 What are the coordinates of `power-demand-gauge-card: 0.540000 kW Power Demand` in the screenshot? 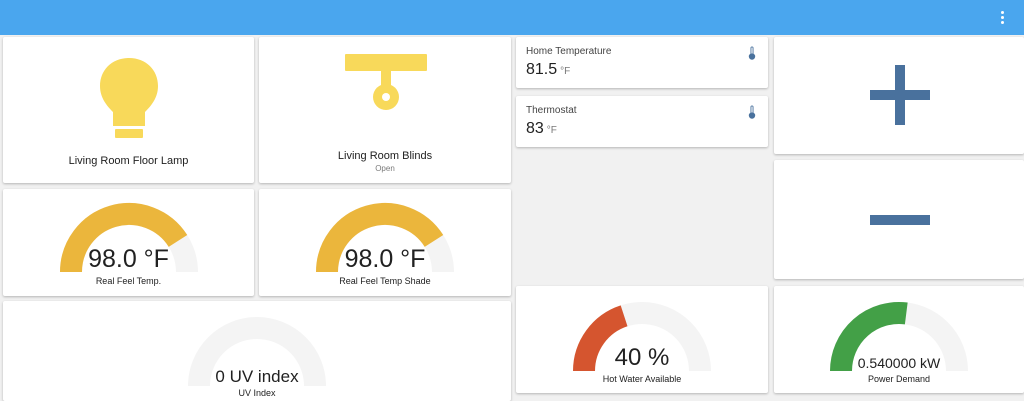 It's located at (899, 339).